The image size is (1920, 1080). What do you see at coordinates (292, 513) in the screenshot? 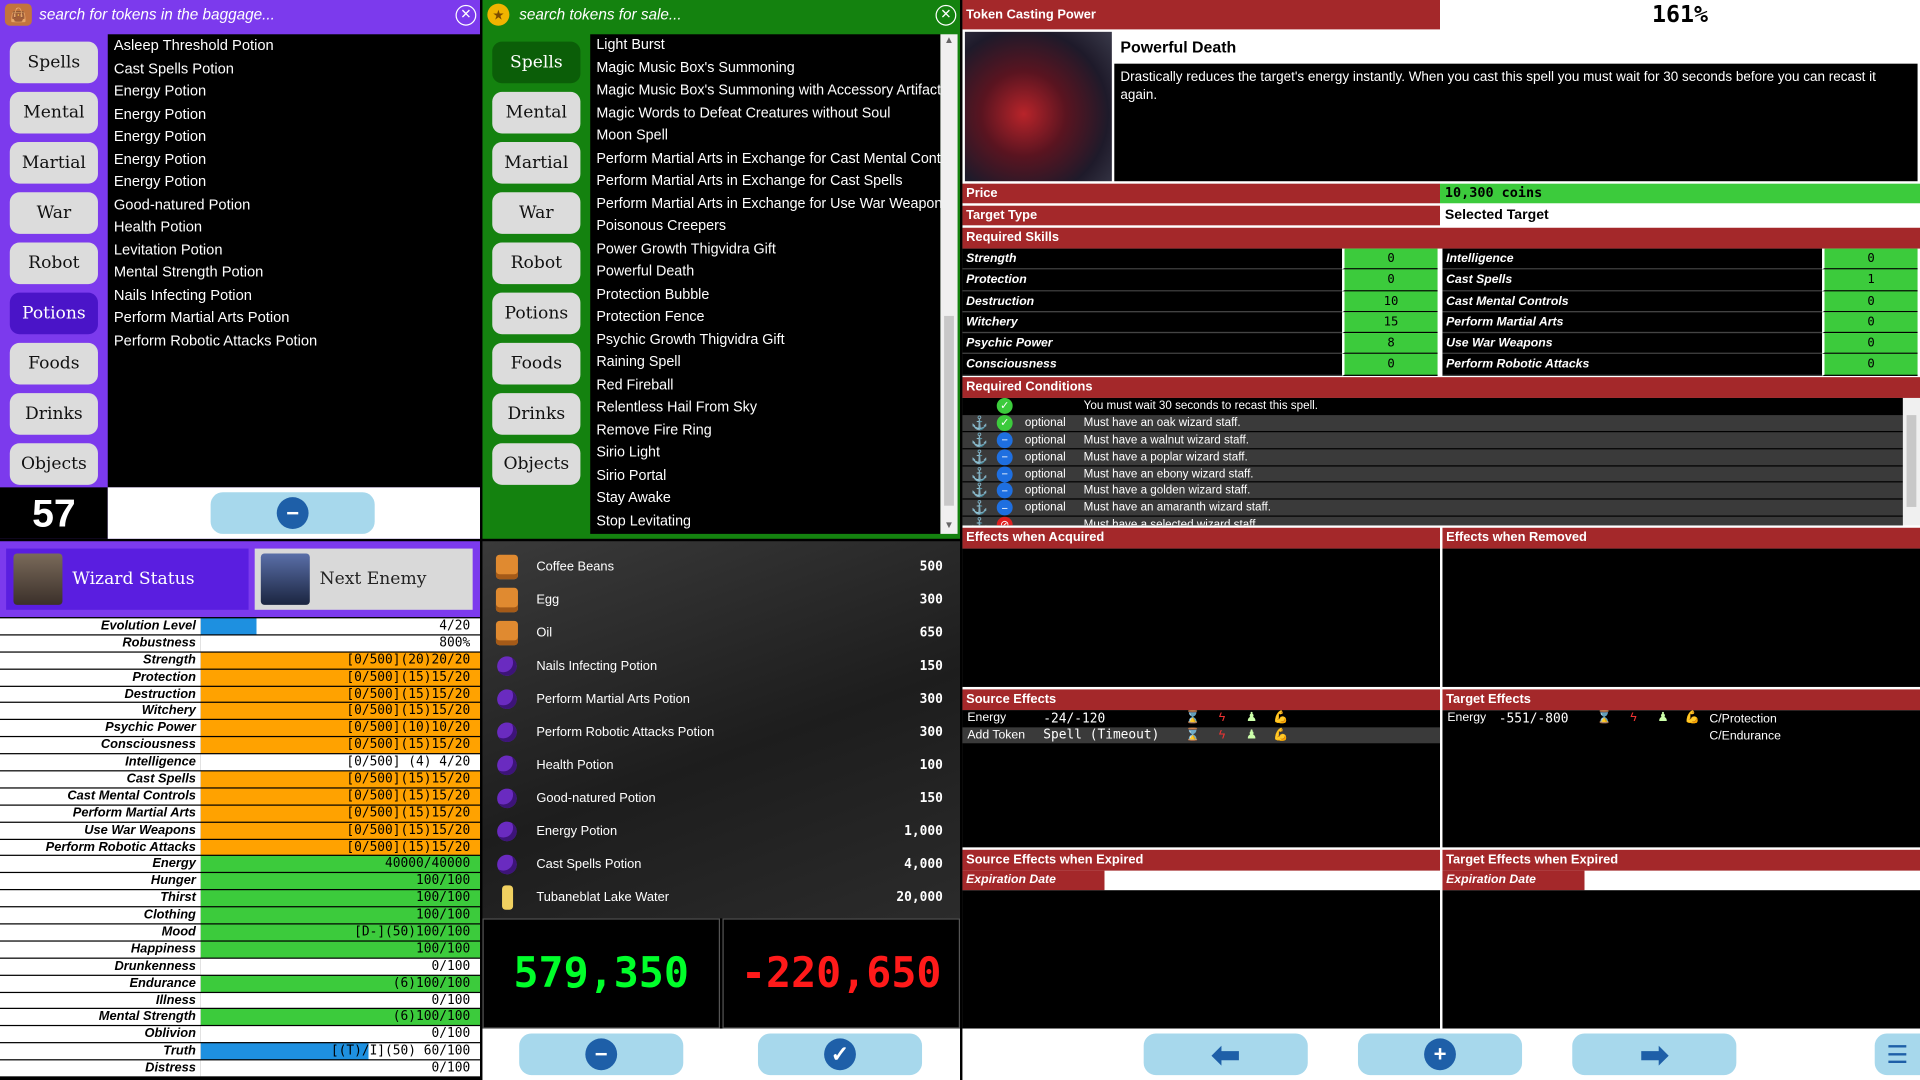
I see `remove-button: −` at bounding box center [292, 513].